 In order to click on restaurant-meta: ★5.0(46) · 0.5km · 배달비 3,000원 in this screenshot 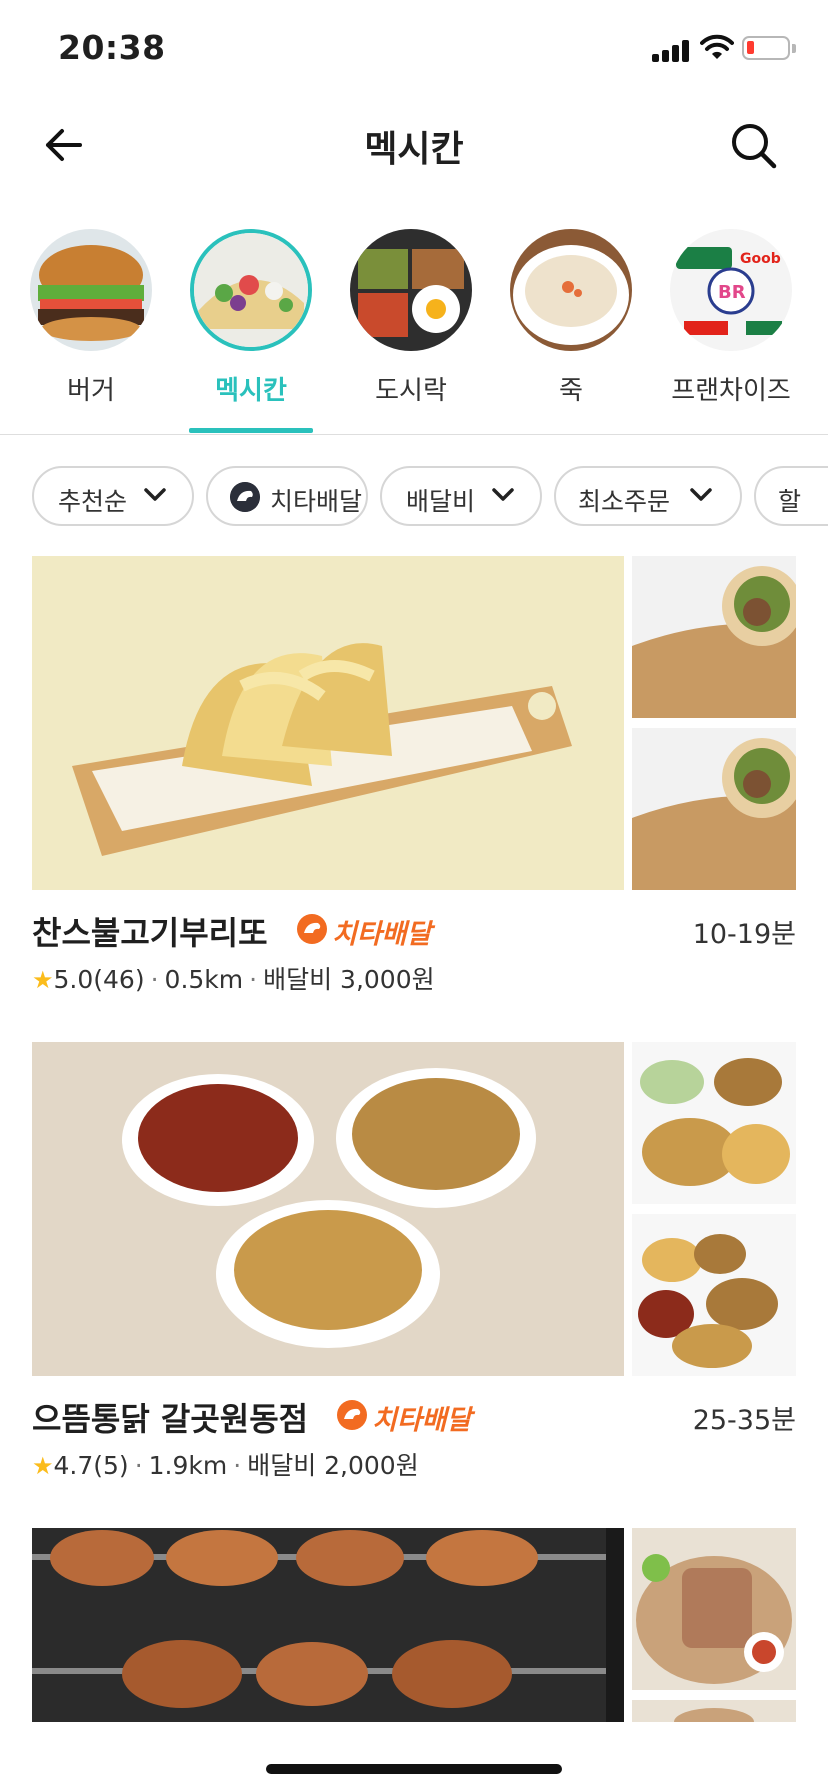, I will do `click(233, 978)`.